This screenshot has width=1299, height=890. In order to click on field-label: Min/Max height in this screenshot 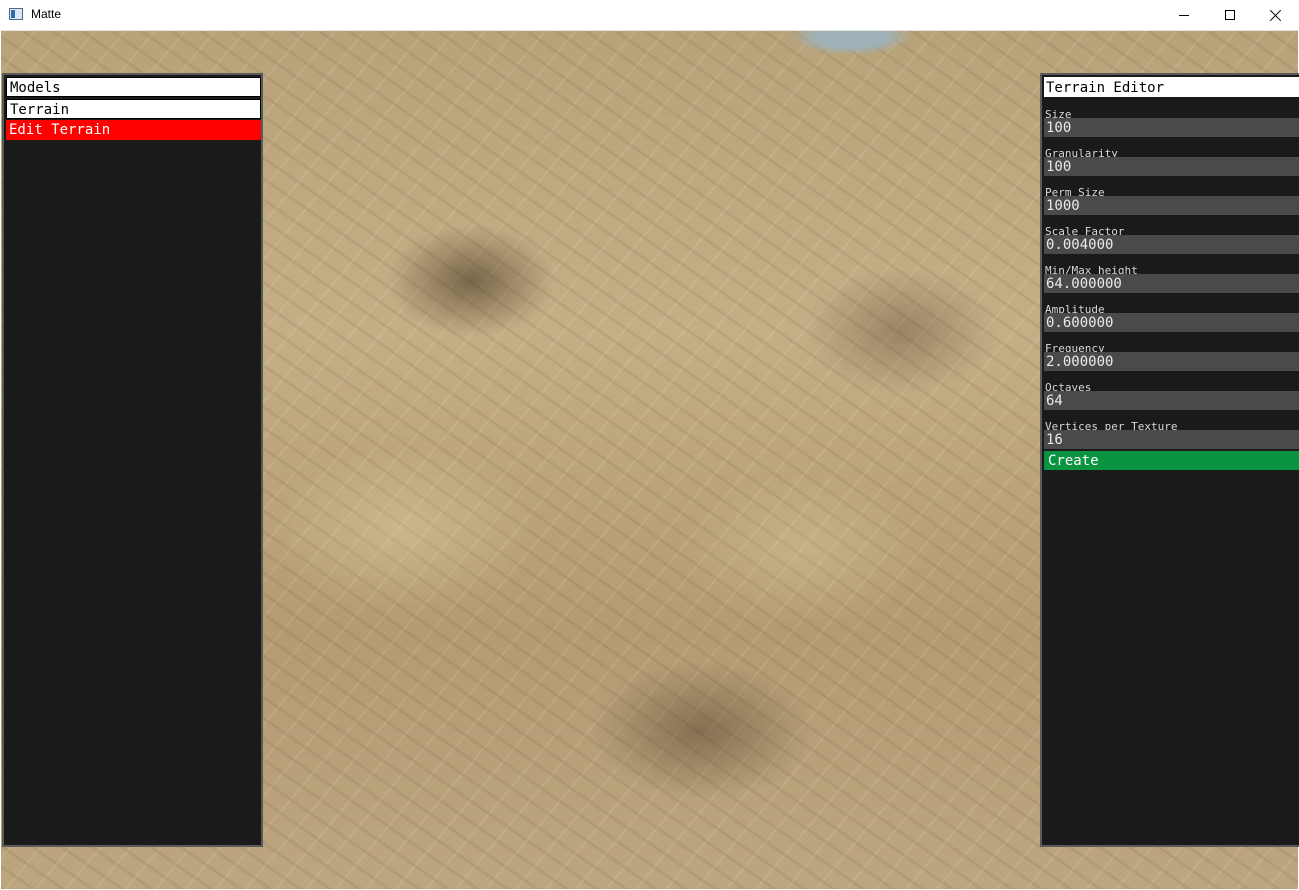, I will do `click(1091, 269)`.